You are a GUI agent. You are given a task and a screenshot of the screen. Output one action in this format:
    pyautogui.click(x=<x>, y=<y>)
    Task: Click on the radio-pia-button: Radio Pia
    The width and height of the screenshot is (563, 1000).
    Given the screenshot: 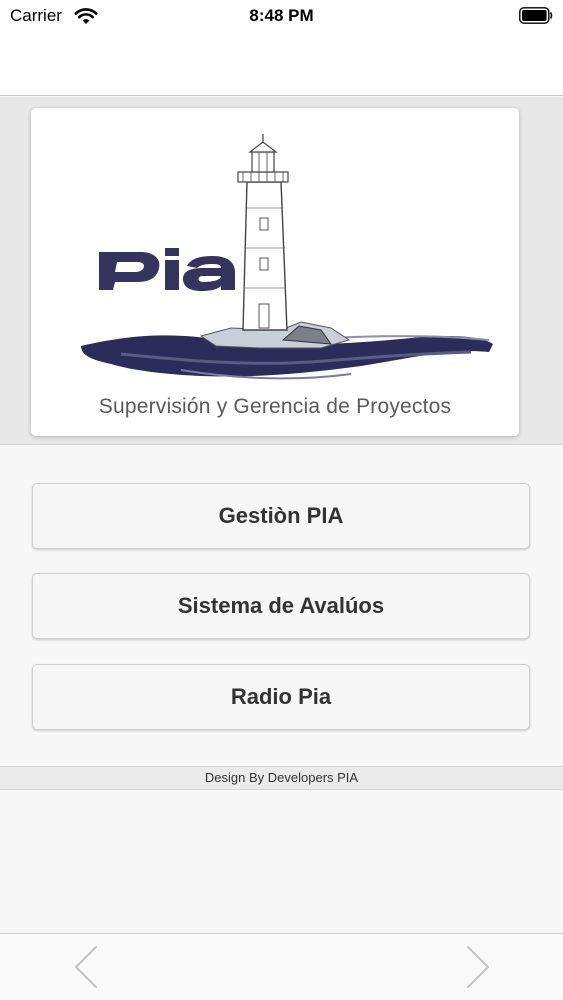 What is the action you would take?
    pyautogui.click(x=281, y=697)
    